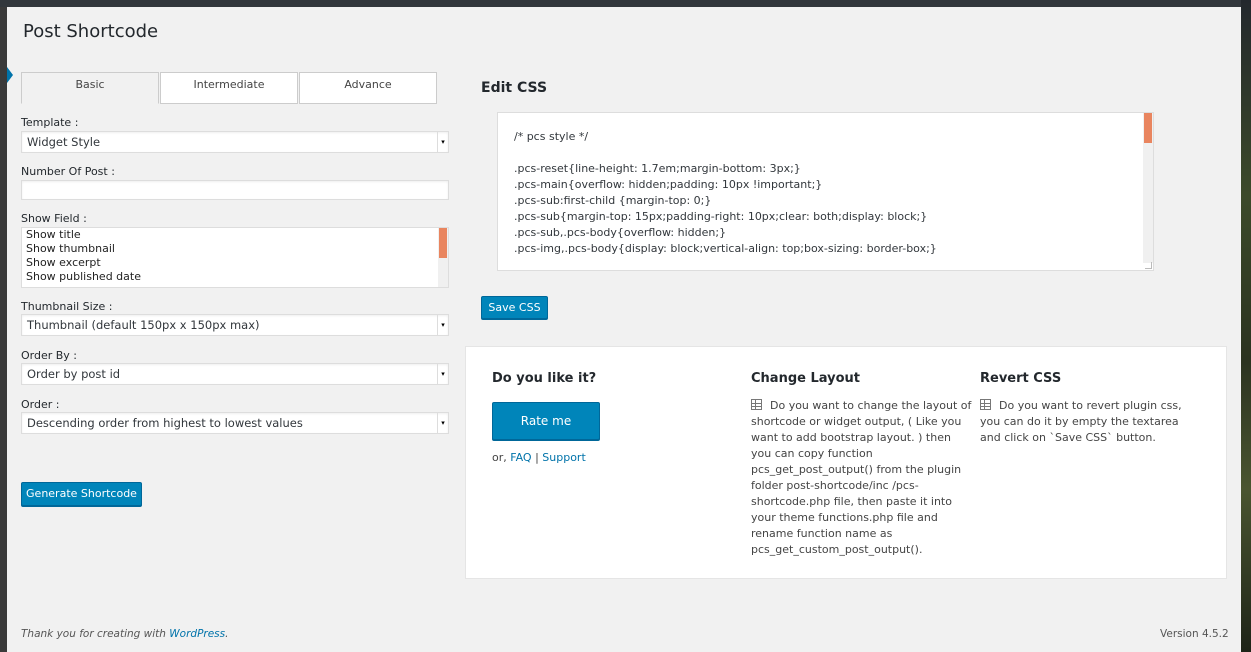  I want to click on page-title: Post Shortcode, so click(91, 31).